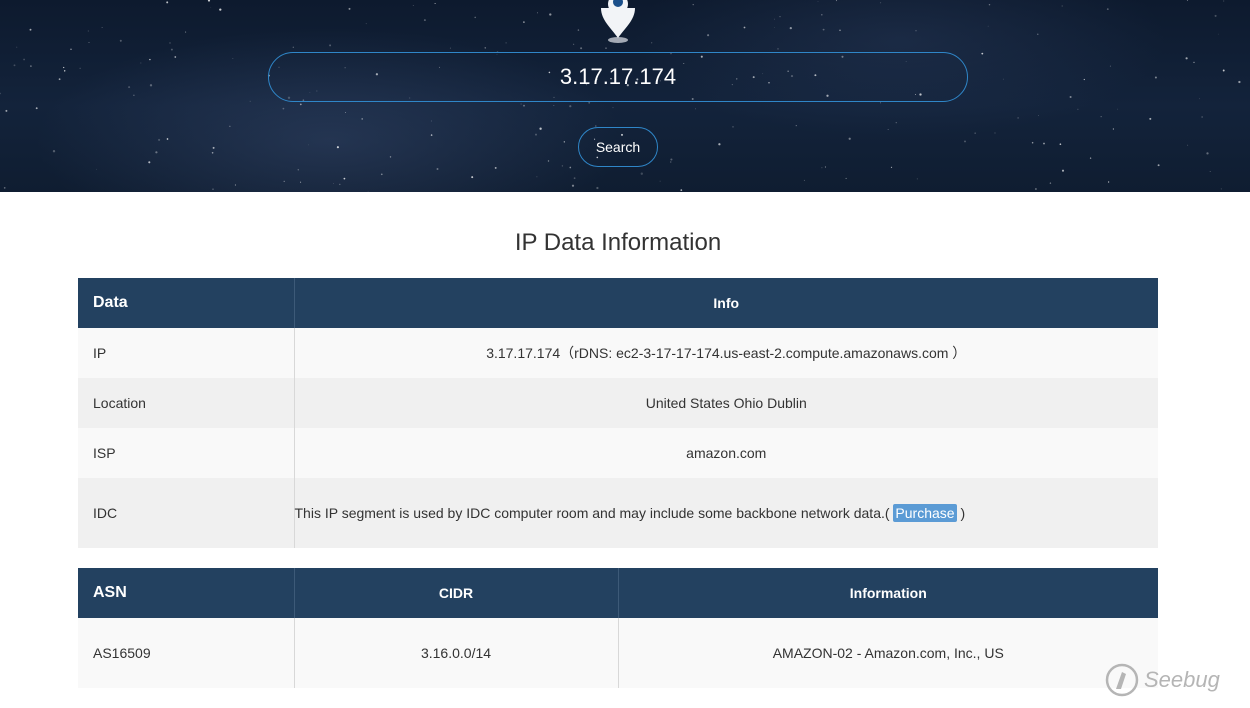 The width and height of the screenshot is (1250, 708). I want to click on ip-search-input, so click(618, 77).